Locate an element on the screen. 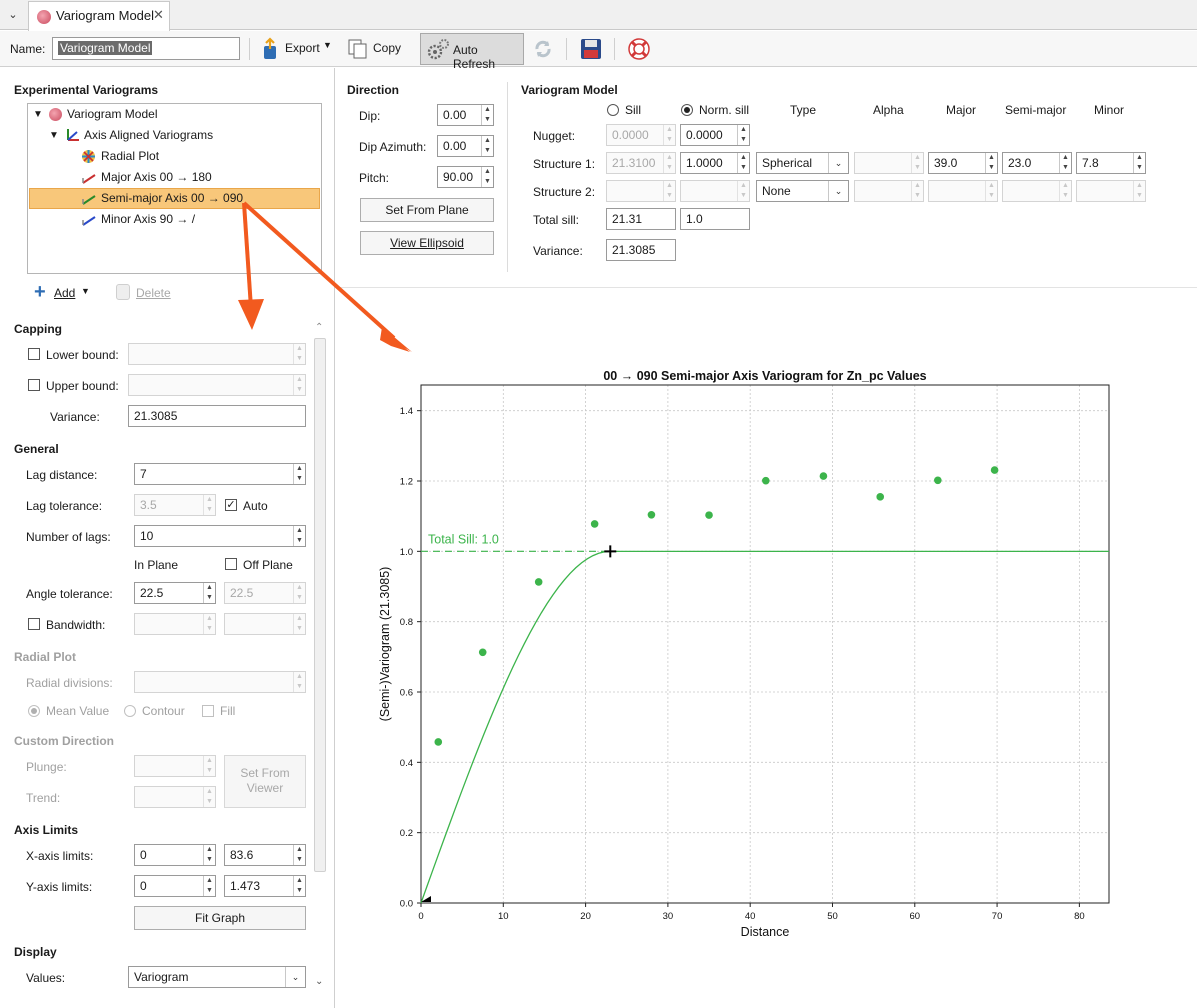  view-ellipsoid-button: View Ellipsoid is located at coordinates (427, 243).